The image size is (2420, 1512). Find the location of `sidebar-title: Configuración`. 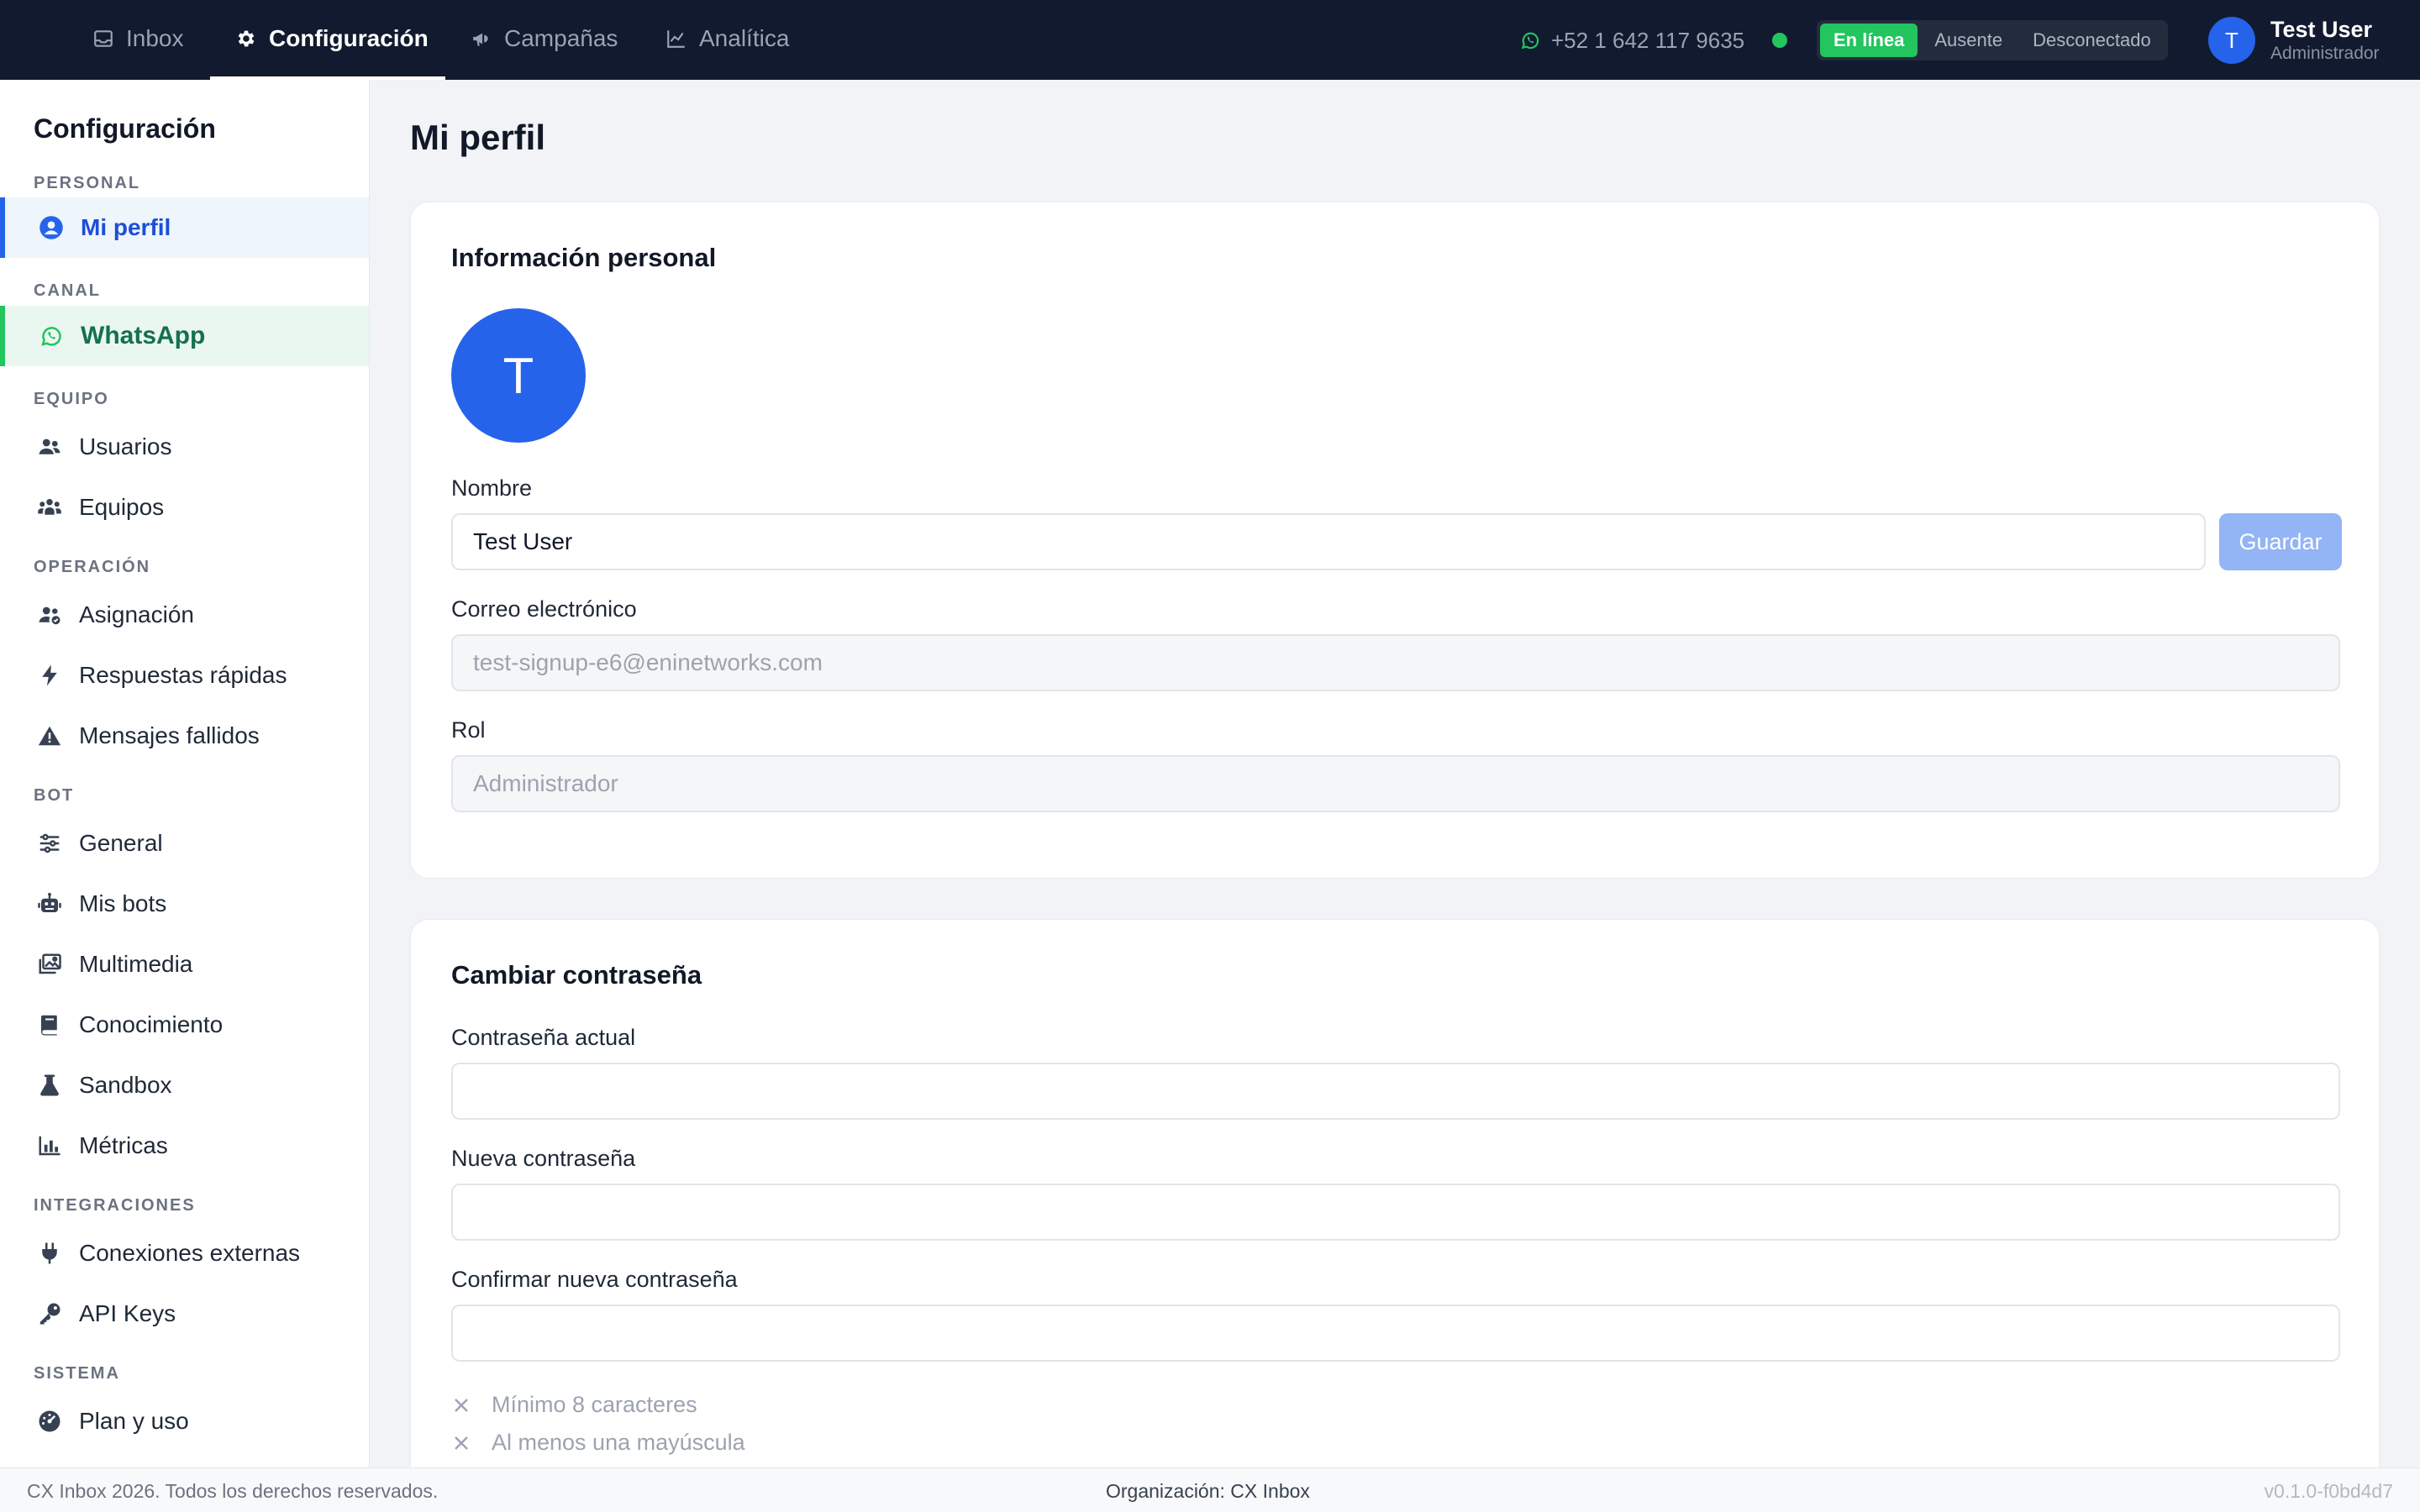

sidebar-title: Configuración is located at coordinates (125, 128).